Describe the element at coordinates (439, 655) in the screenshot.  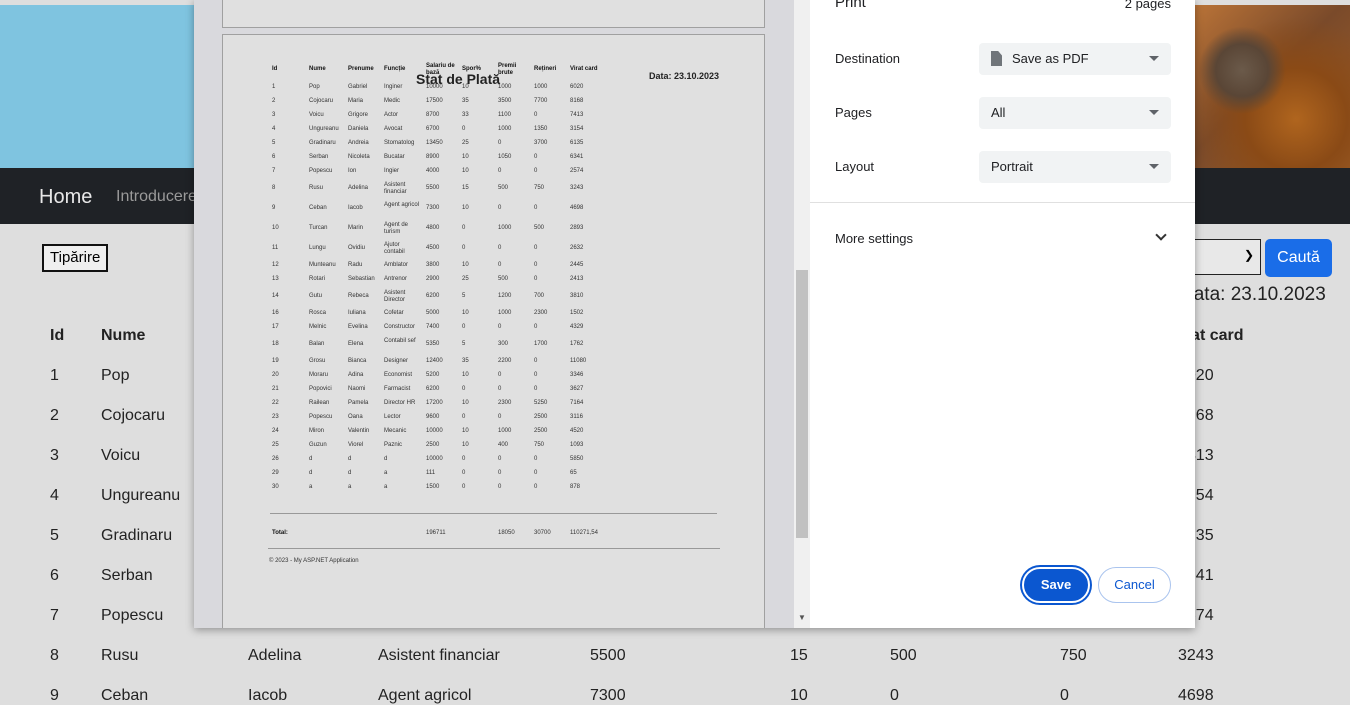
I see `table-cell: Asistent financiar` at that location.